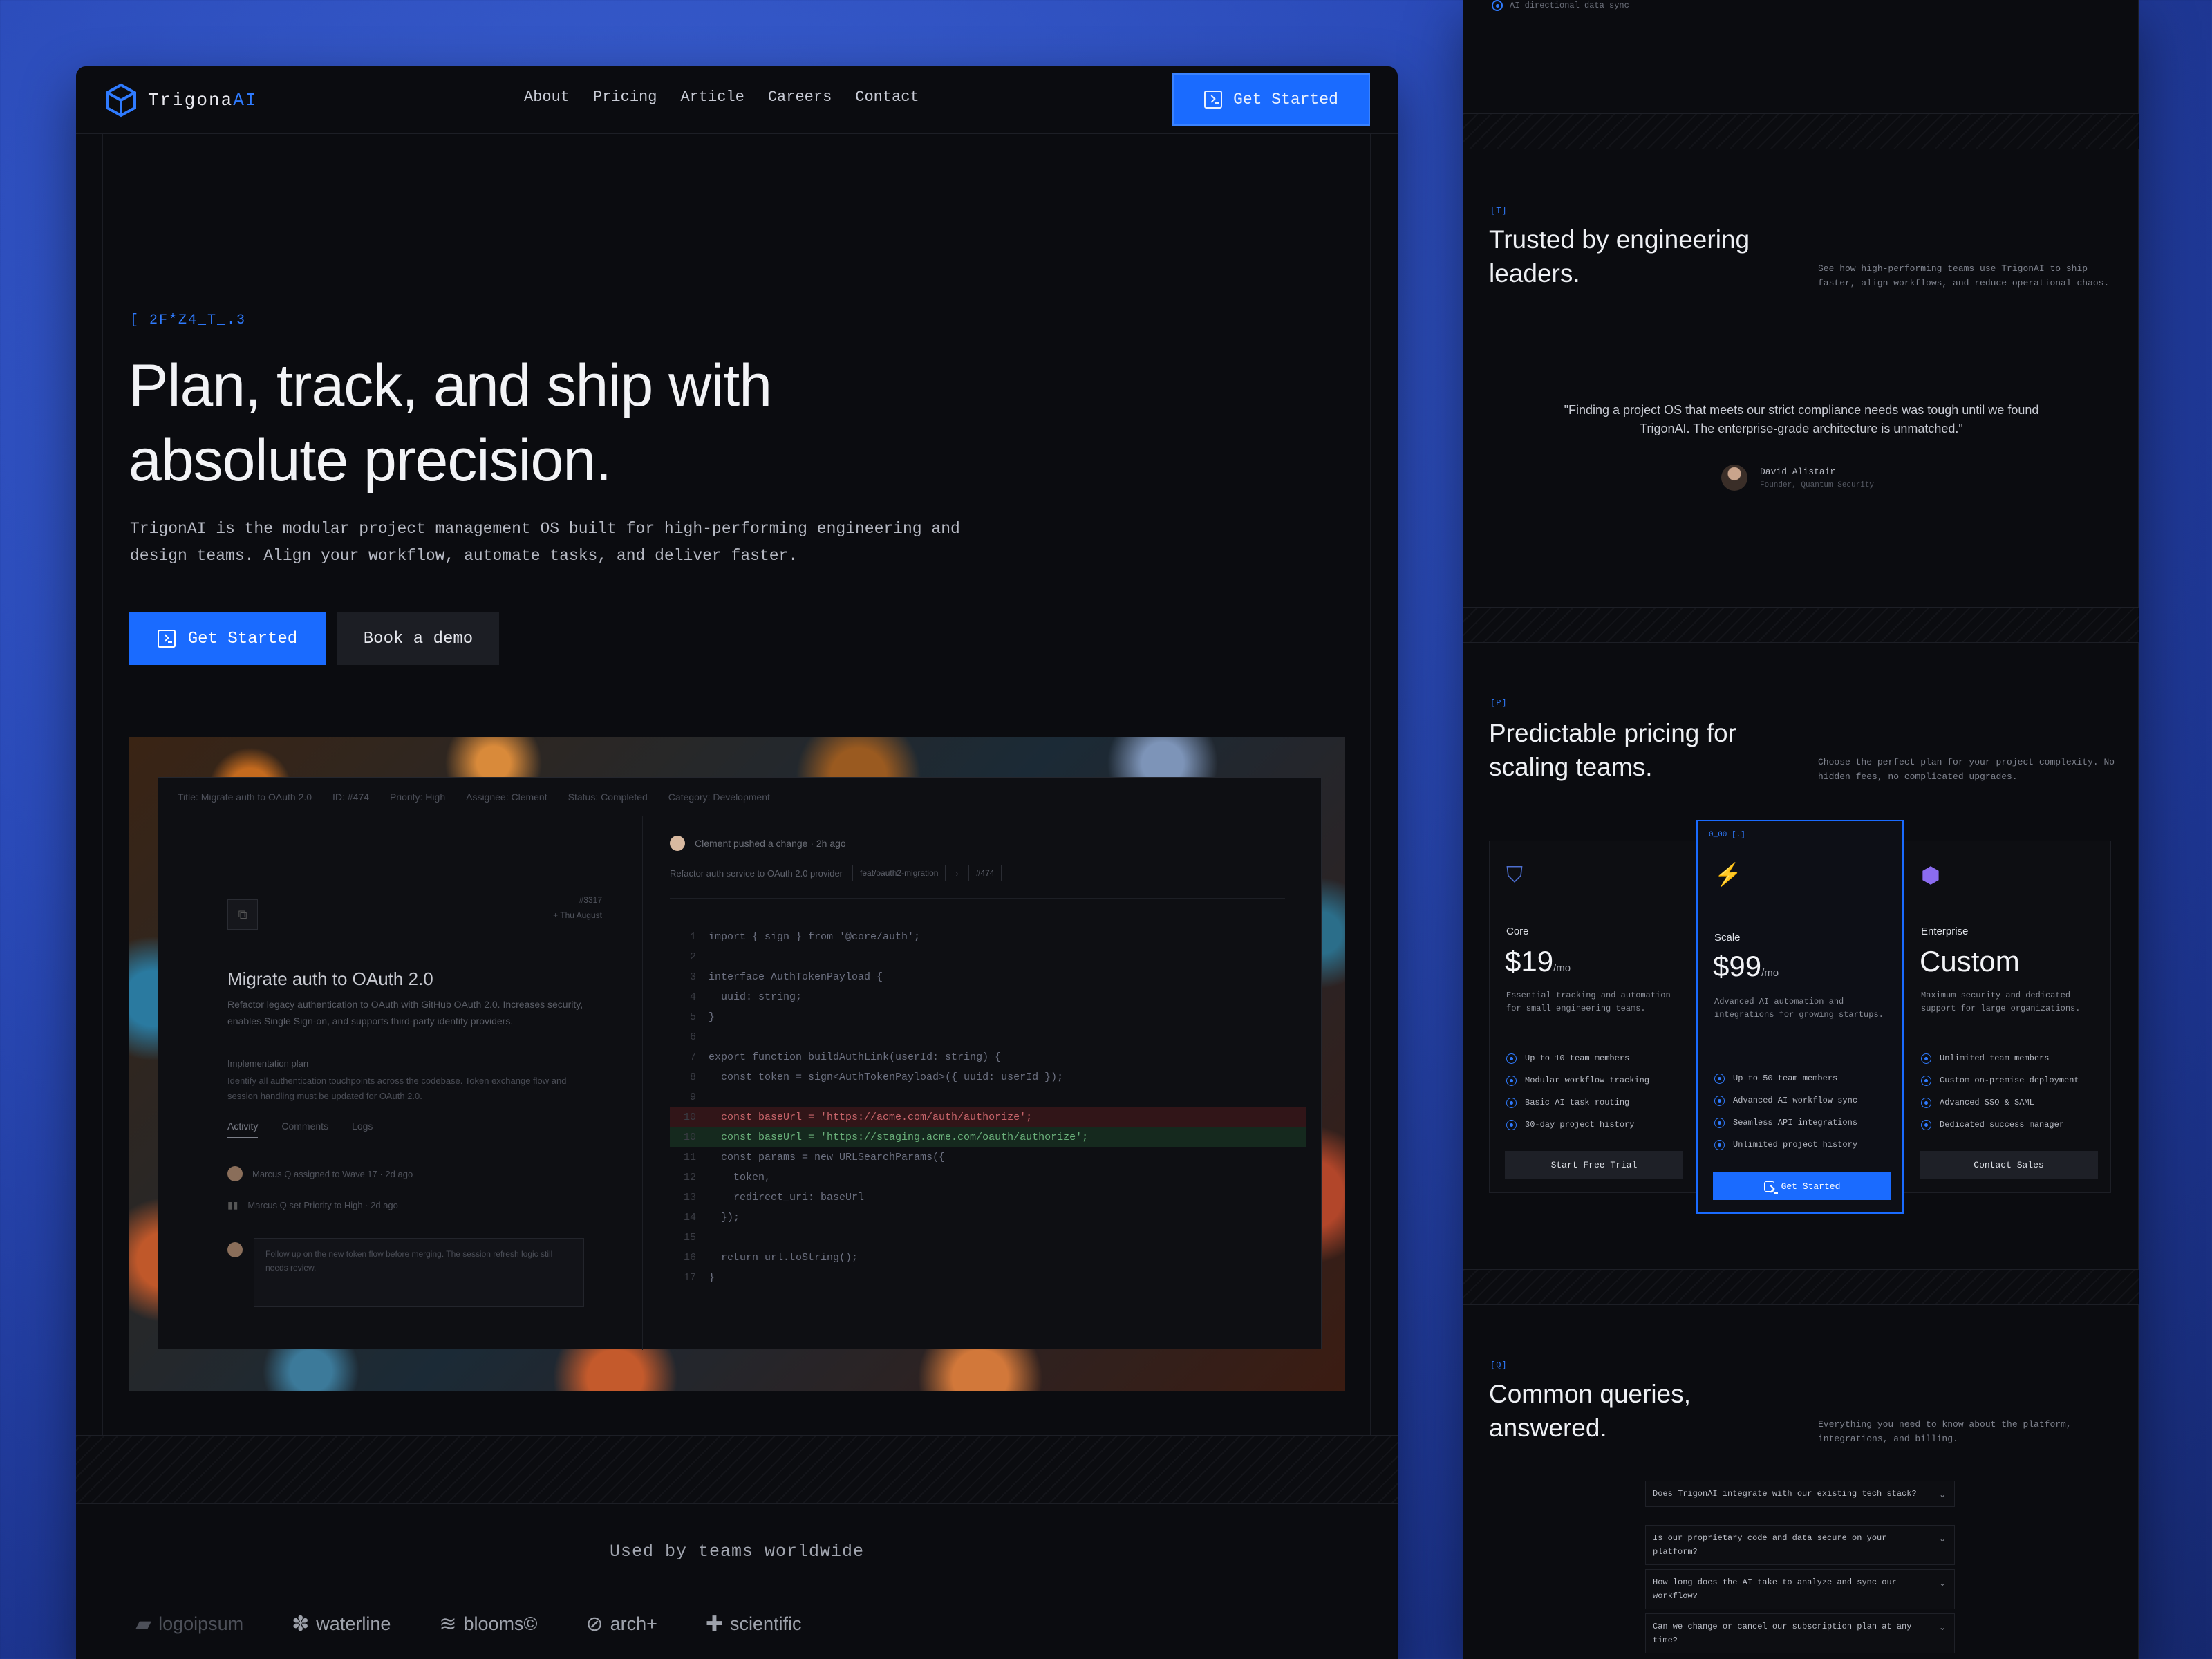  What do you see at coordinates (180, 100) in the screenshot?
I see `brand-logo: TrigonaAI` at bounding box center [180, 100].